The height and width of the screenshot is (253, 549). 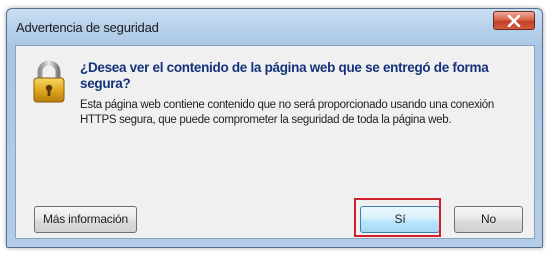 What do you see at coordinates (49, 81) in the screenshot?
I see `lock-icon` at bounding box center [49, 81].